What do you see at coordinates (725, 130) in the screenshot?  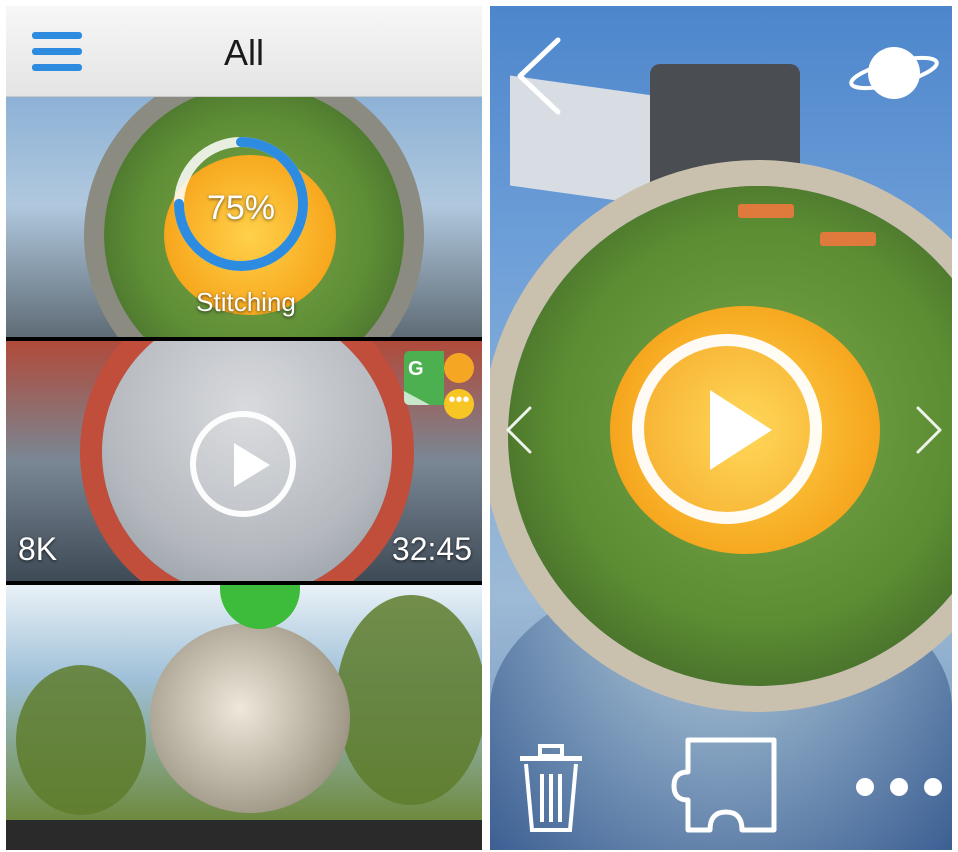 I see `building` at bounding box center [725, 130].